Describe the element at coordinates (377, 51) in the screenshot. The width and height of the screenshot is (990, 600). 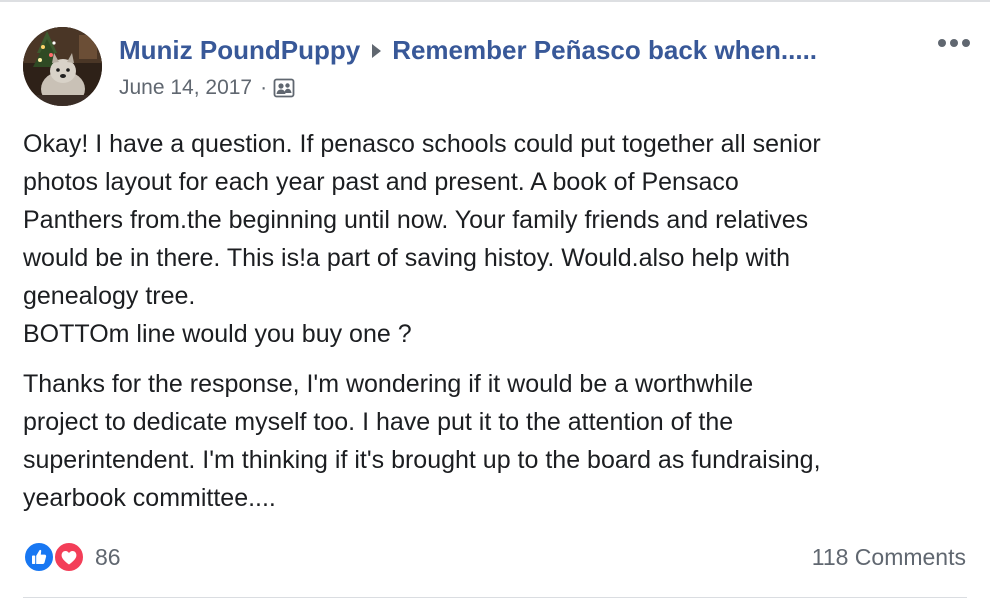
I see `arrow-right-icon` at that location.